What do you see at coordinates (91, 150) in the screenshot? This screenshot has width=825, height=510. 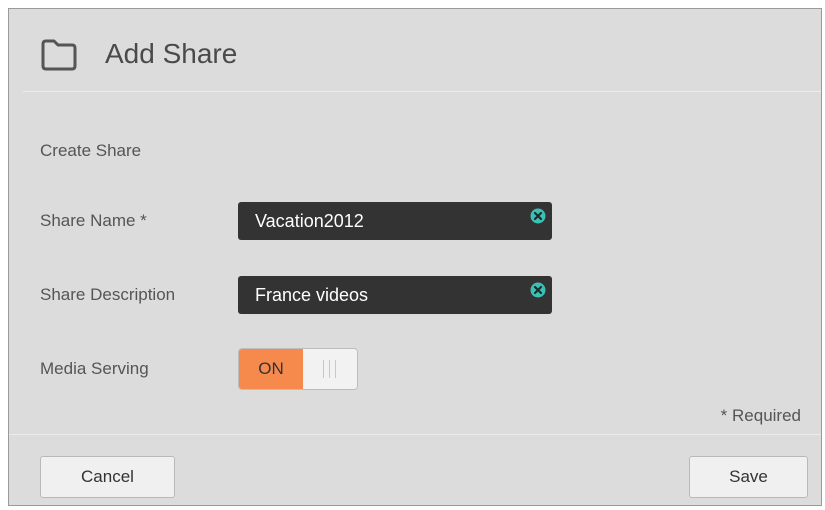 I see `section-label: Create Share` at bounding box center [91, 150].